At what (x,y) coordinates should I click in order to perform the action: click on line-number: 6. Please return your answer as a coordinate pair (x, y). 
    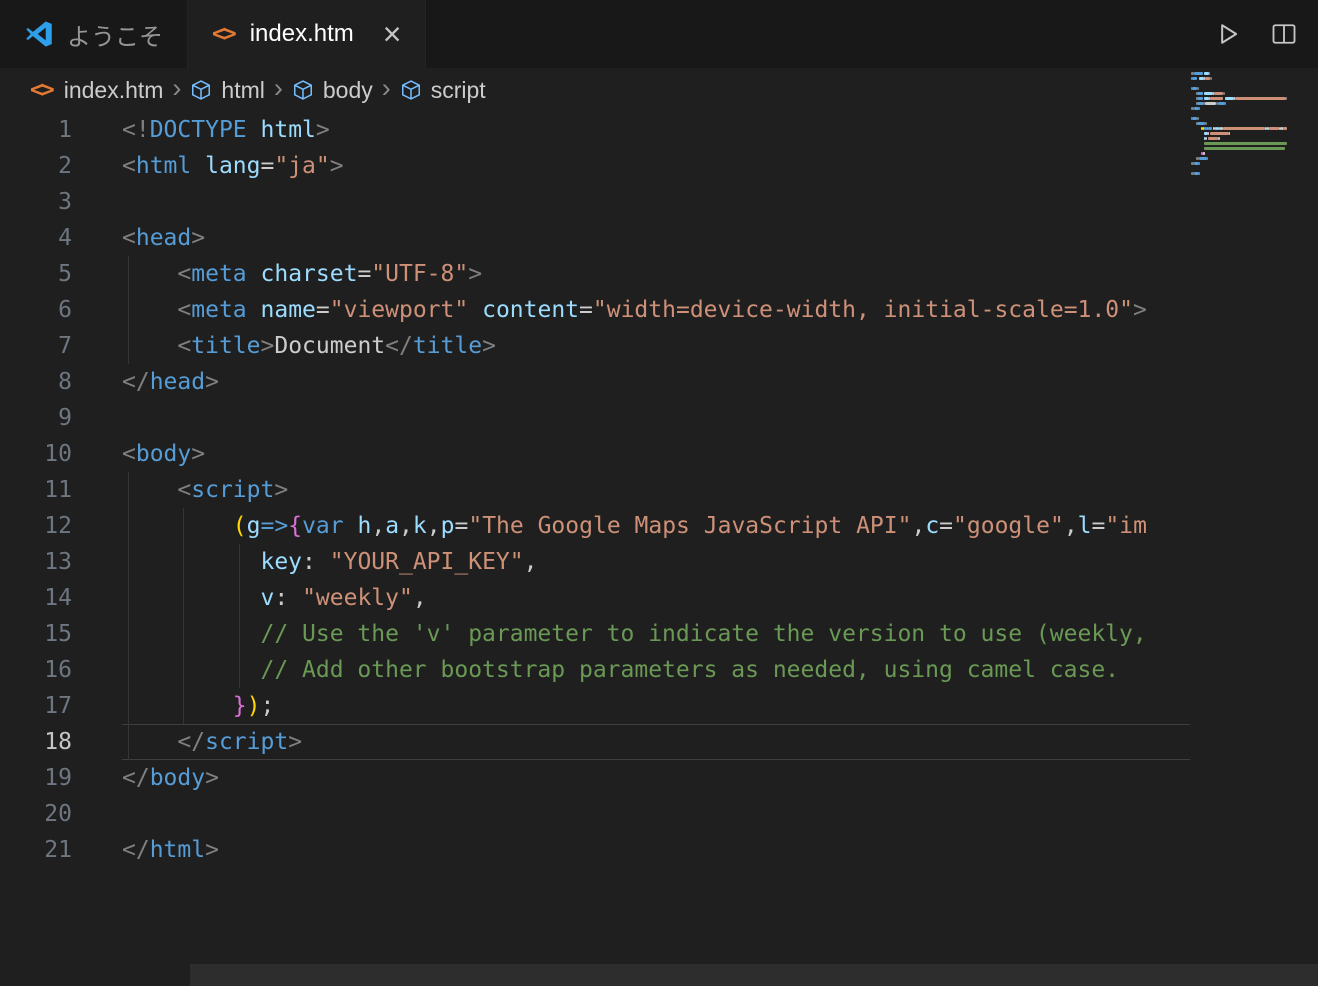
    Looking at the image, I should click on (65, 310).